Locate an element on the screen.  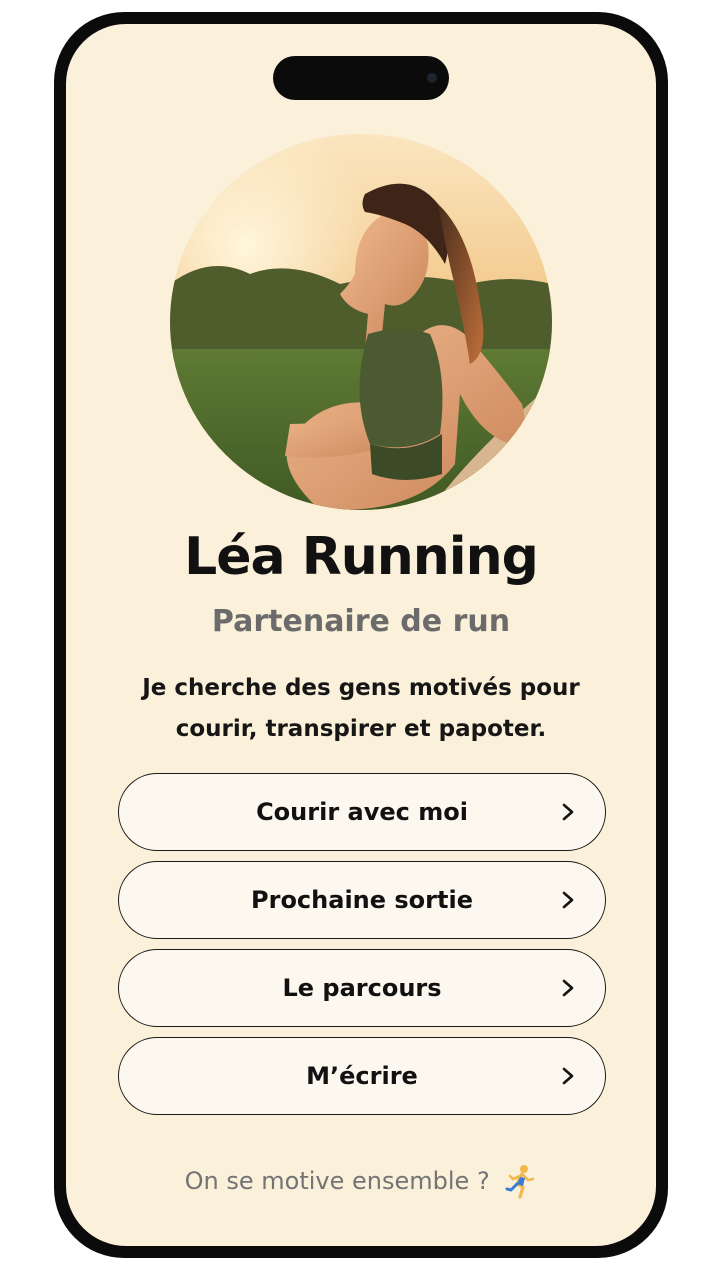
dynamic-island is located at coordinates (361, 78).